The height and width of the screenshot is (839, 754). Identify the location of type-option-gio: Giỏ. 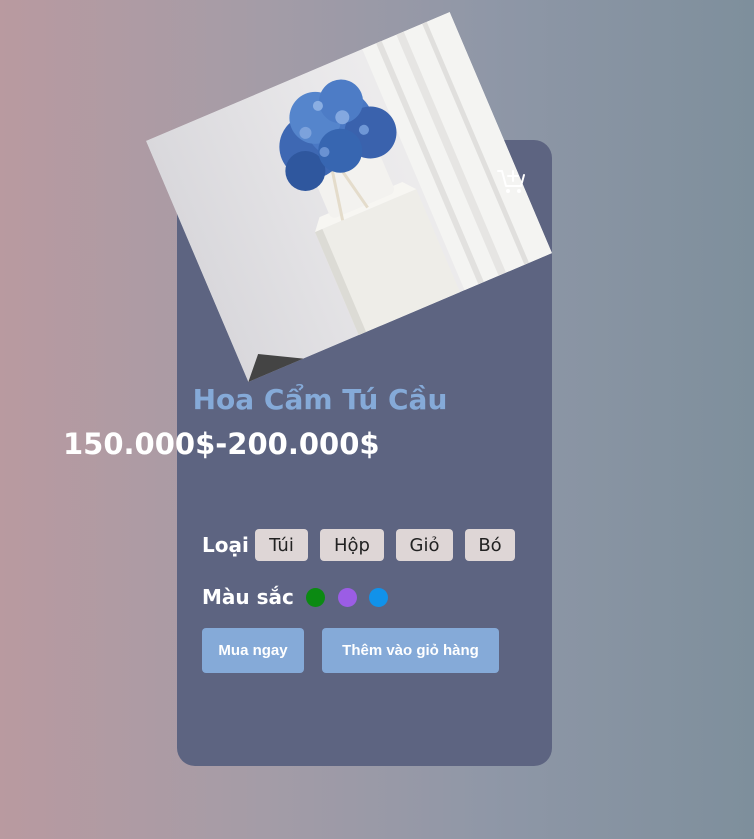
(424, 545).